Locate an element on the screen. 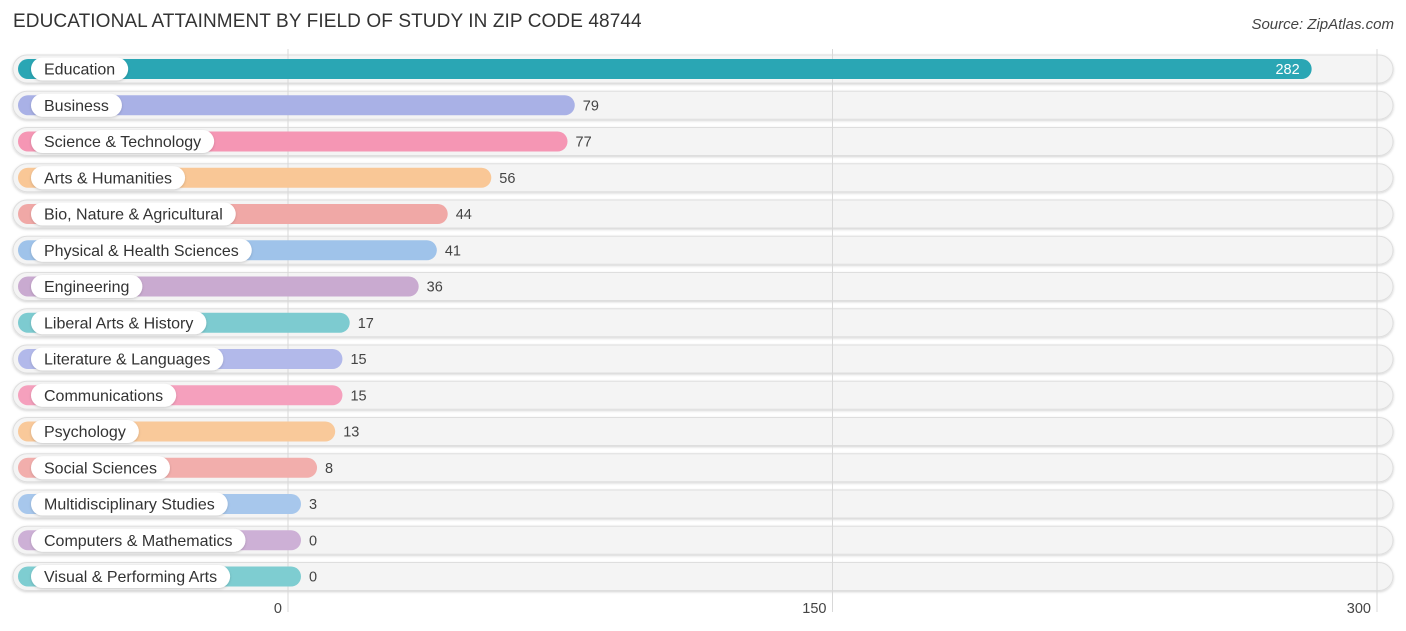 The image size is (1406, 631). value-label: 17 is located at coordinates (366, 324).